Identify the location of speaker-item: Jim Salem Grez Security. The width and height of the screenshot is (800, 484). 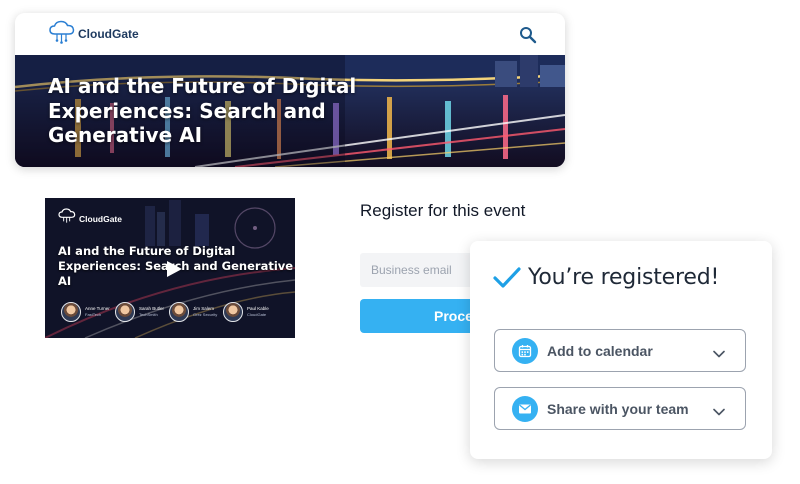
(196, 312).